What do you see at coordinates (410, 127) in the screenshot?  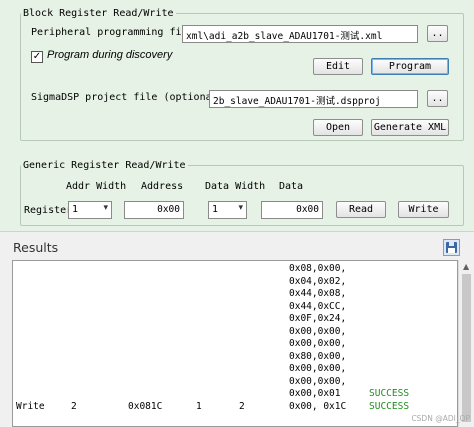 I see `generate-xml-button: Generate XML` at bounding box center [410, 127].